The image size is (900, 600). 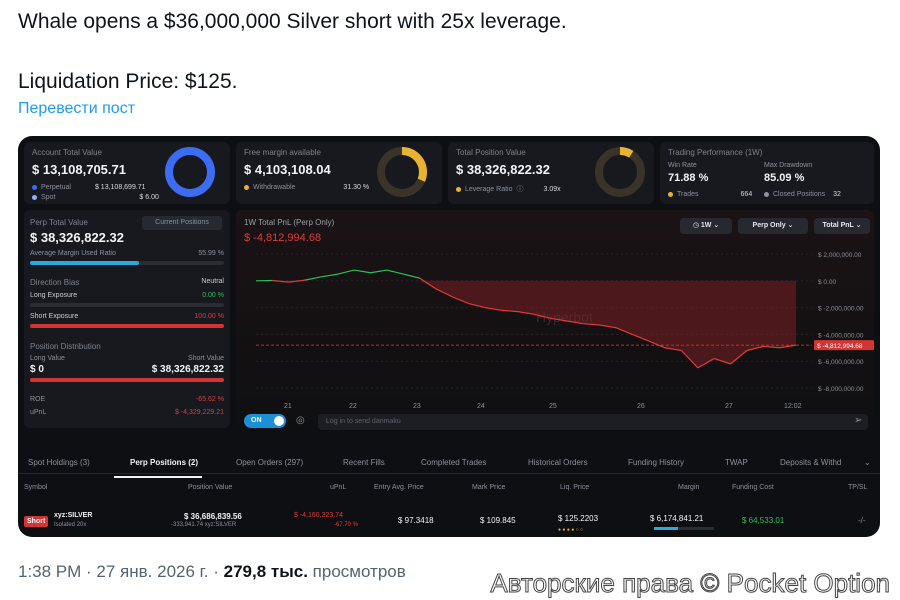 What do you see at coordinates (520, 189) in the screenshot?
I see `info-icon: ⓘ` at bounding box center [520, 189].